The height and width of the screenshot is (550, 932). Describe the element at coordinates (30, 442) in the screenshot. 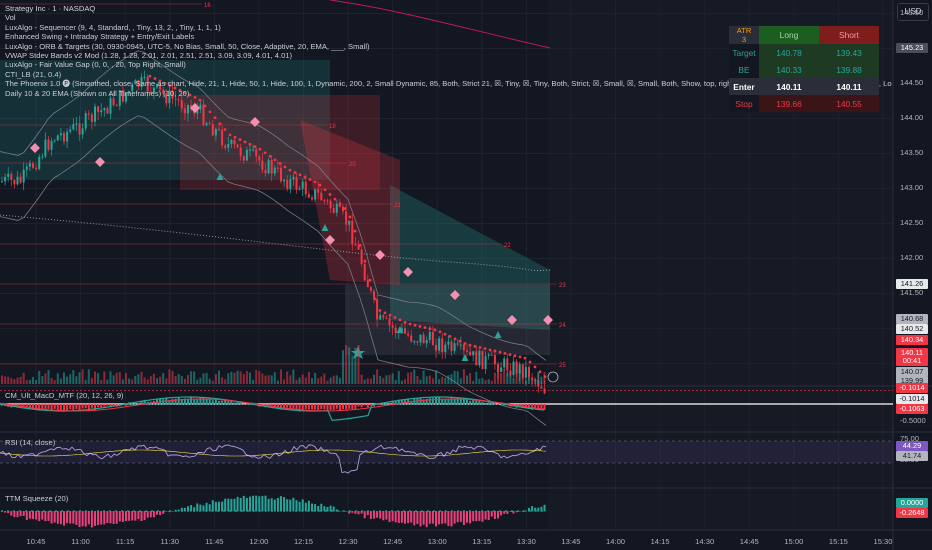

I see `rsi-pane-label: RSI (14, close)` at that location.